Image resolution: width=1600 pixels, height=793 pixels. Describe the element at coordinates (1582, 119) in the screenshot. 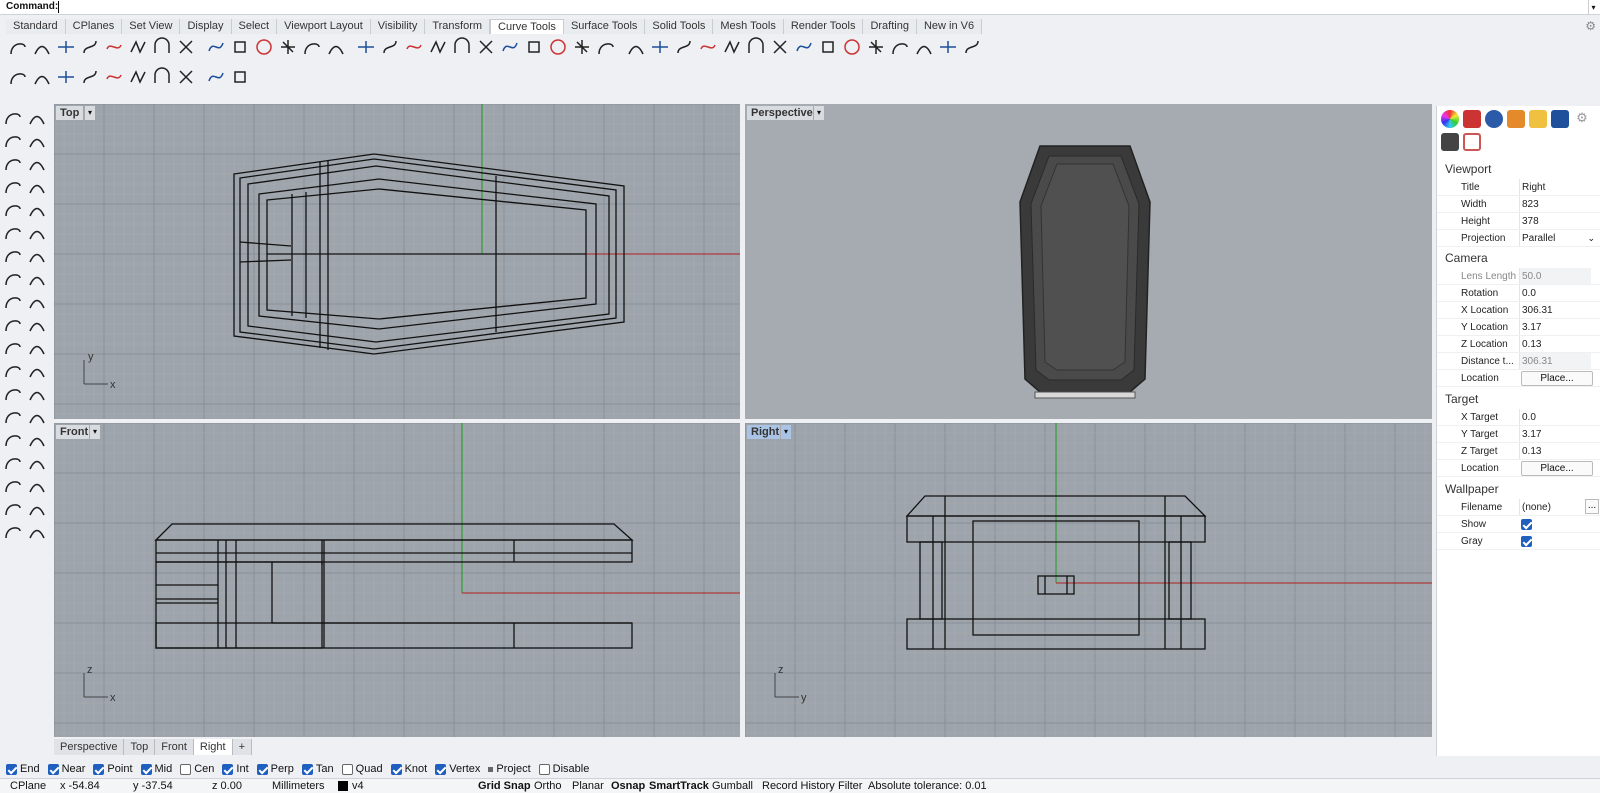

I see `gear-icon: ⚙` at that location.